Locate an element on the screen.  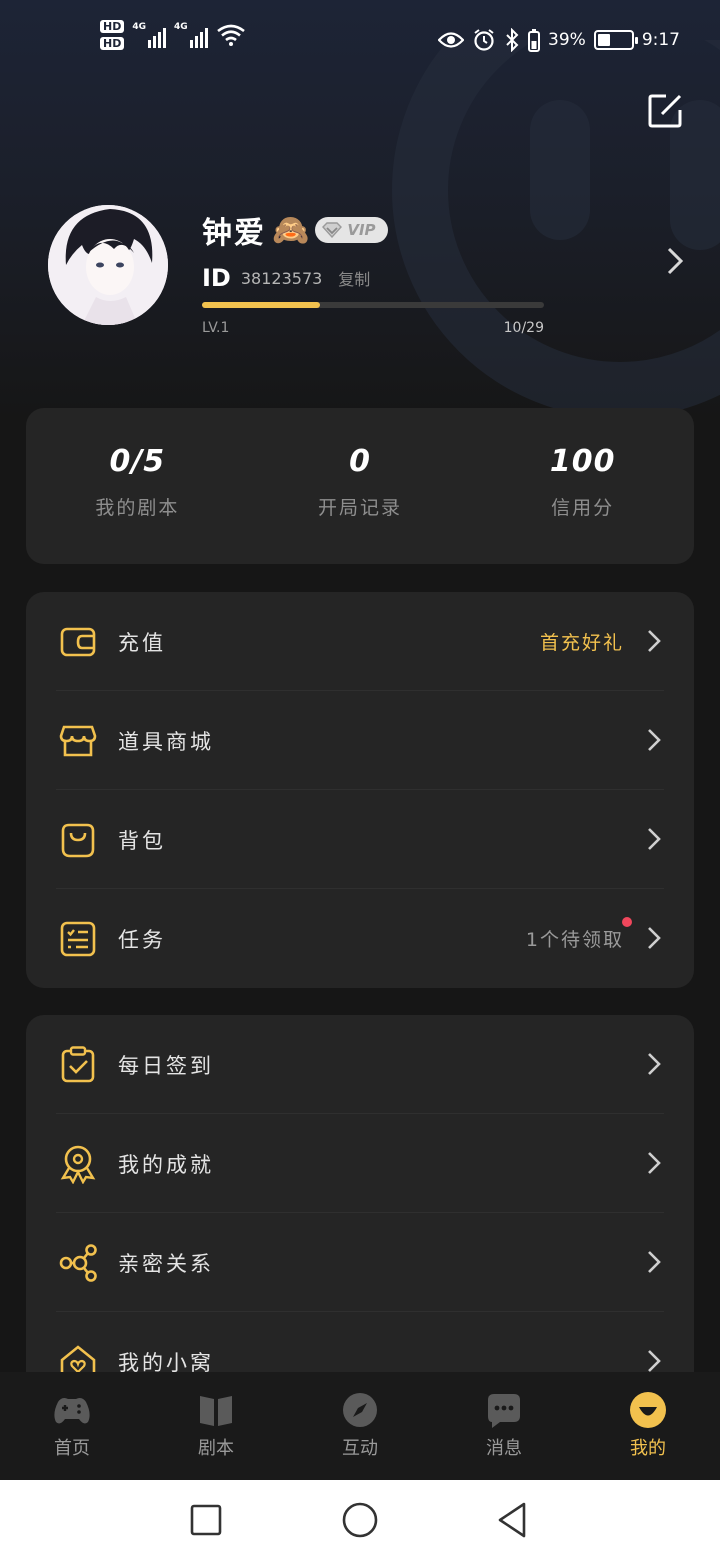
username: 钟爱 is located at coordinates (234, 233).